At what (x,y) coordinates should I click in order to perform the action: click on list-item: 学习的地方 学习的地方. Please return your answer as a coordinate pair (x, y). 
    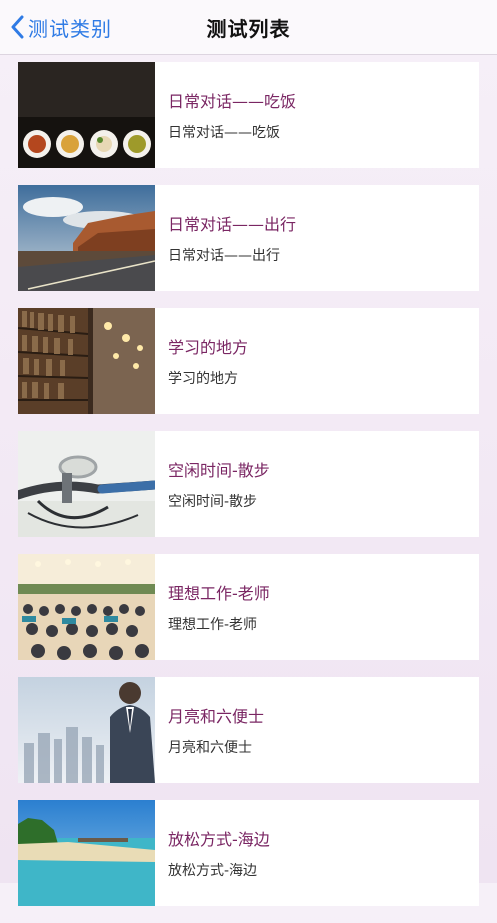
    Looking at the image, I should click on (248, 361).